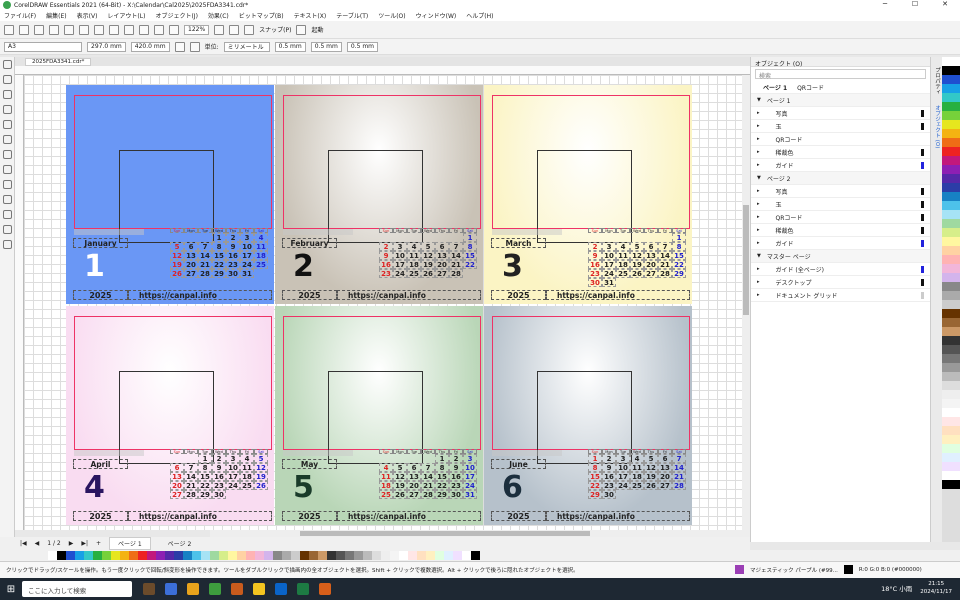 The image size is (960, 600). I want to click on minimize-button: ─, so click(885, 4).